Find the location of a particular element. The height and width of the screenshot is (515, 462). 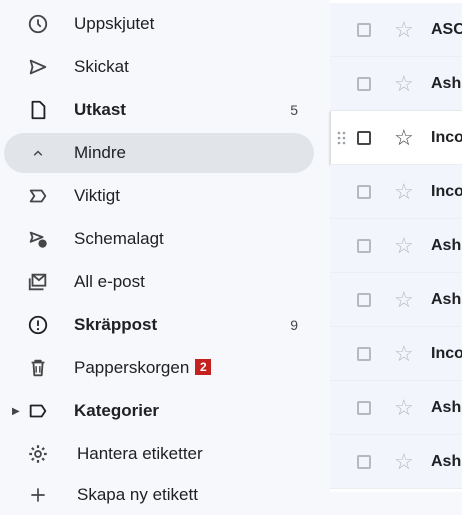

sidebar-item-manage-labels: Hantera etiketter is located at coordinates (158, 454).